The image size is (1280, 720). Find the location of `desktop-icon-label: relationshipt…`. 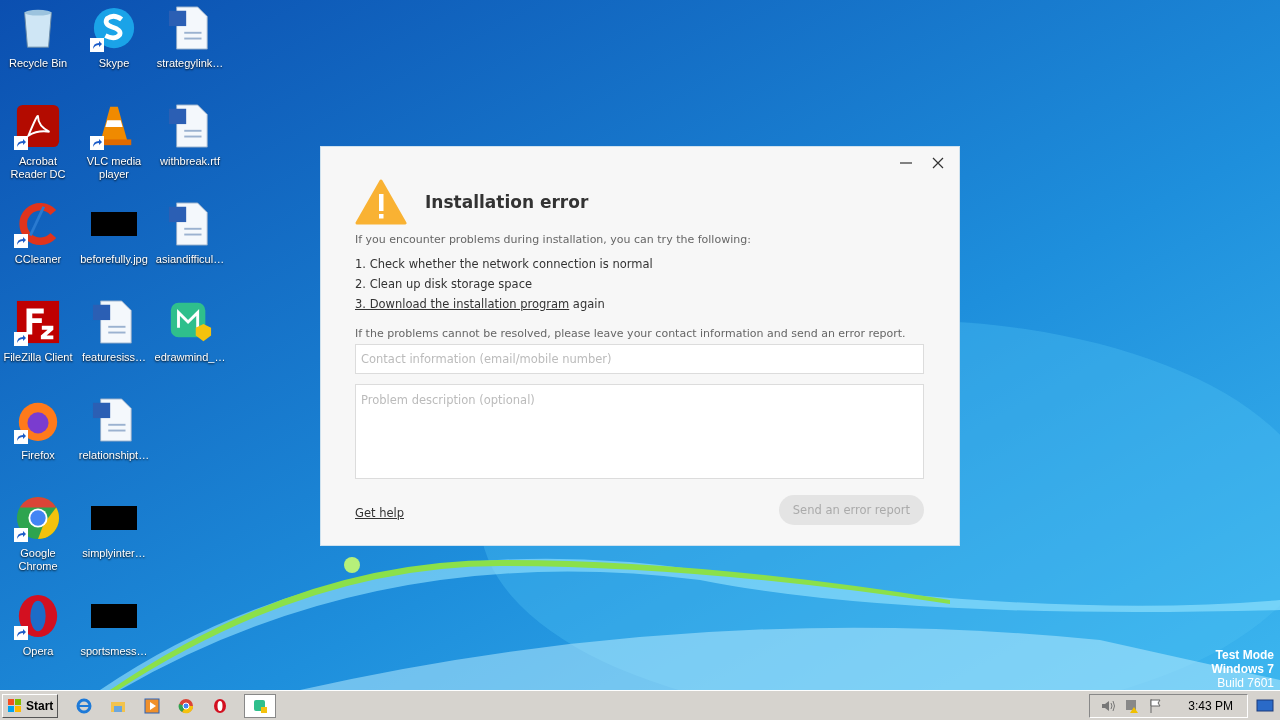

desktop-icon-label: relationshipt… is located at coordinates (114, 455).